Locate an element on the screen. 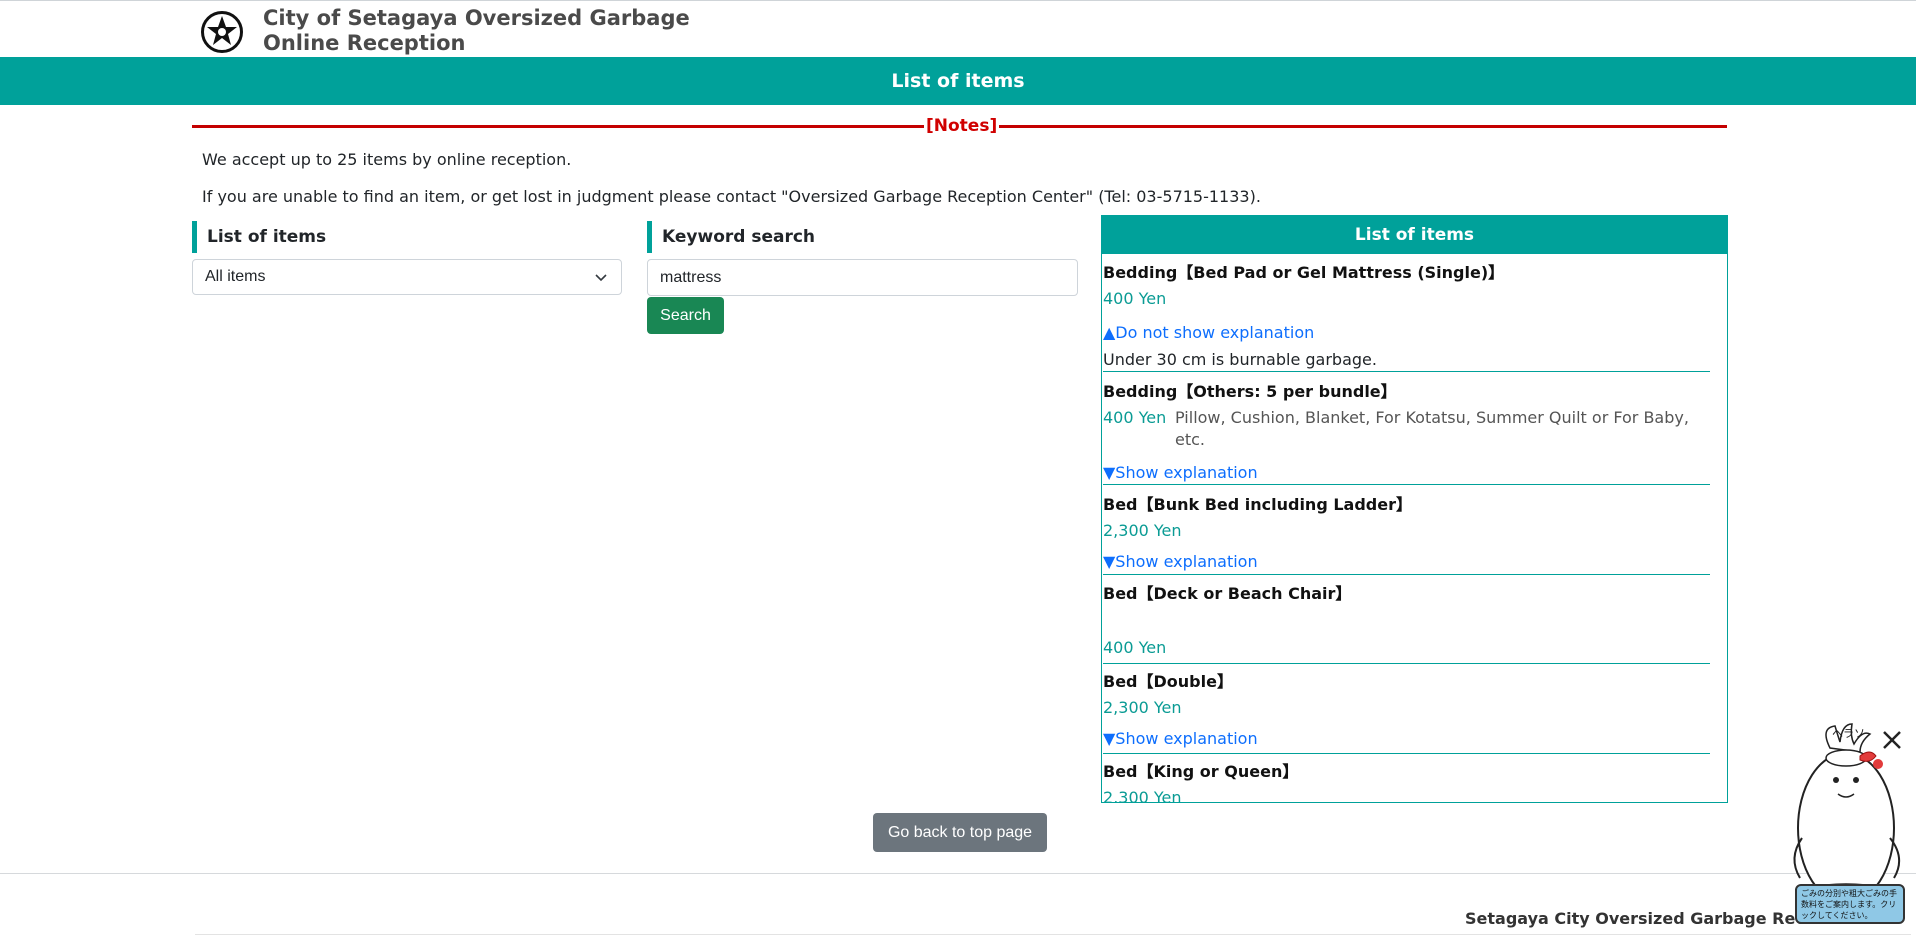 Image resolution: width=1916 pixels, height=936 pixels. item-name: Bed【King or Queen】 is located at coordinates (1201, 771).